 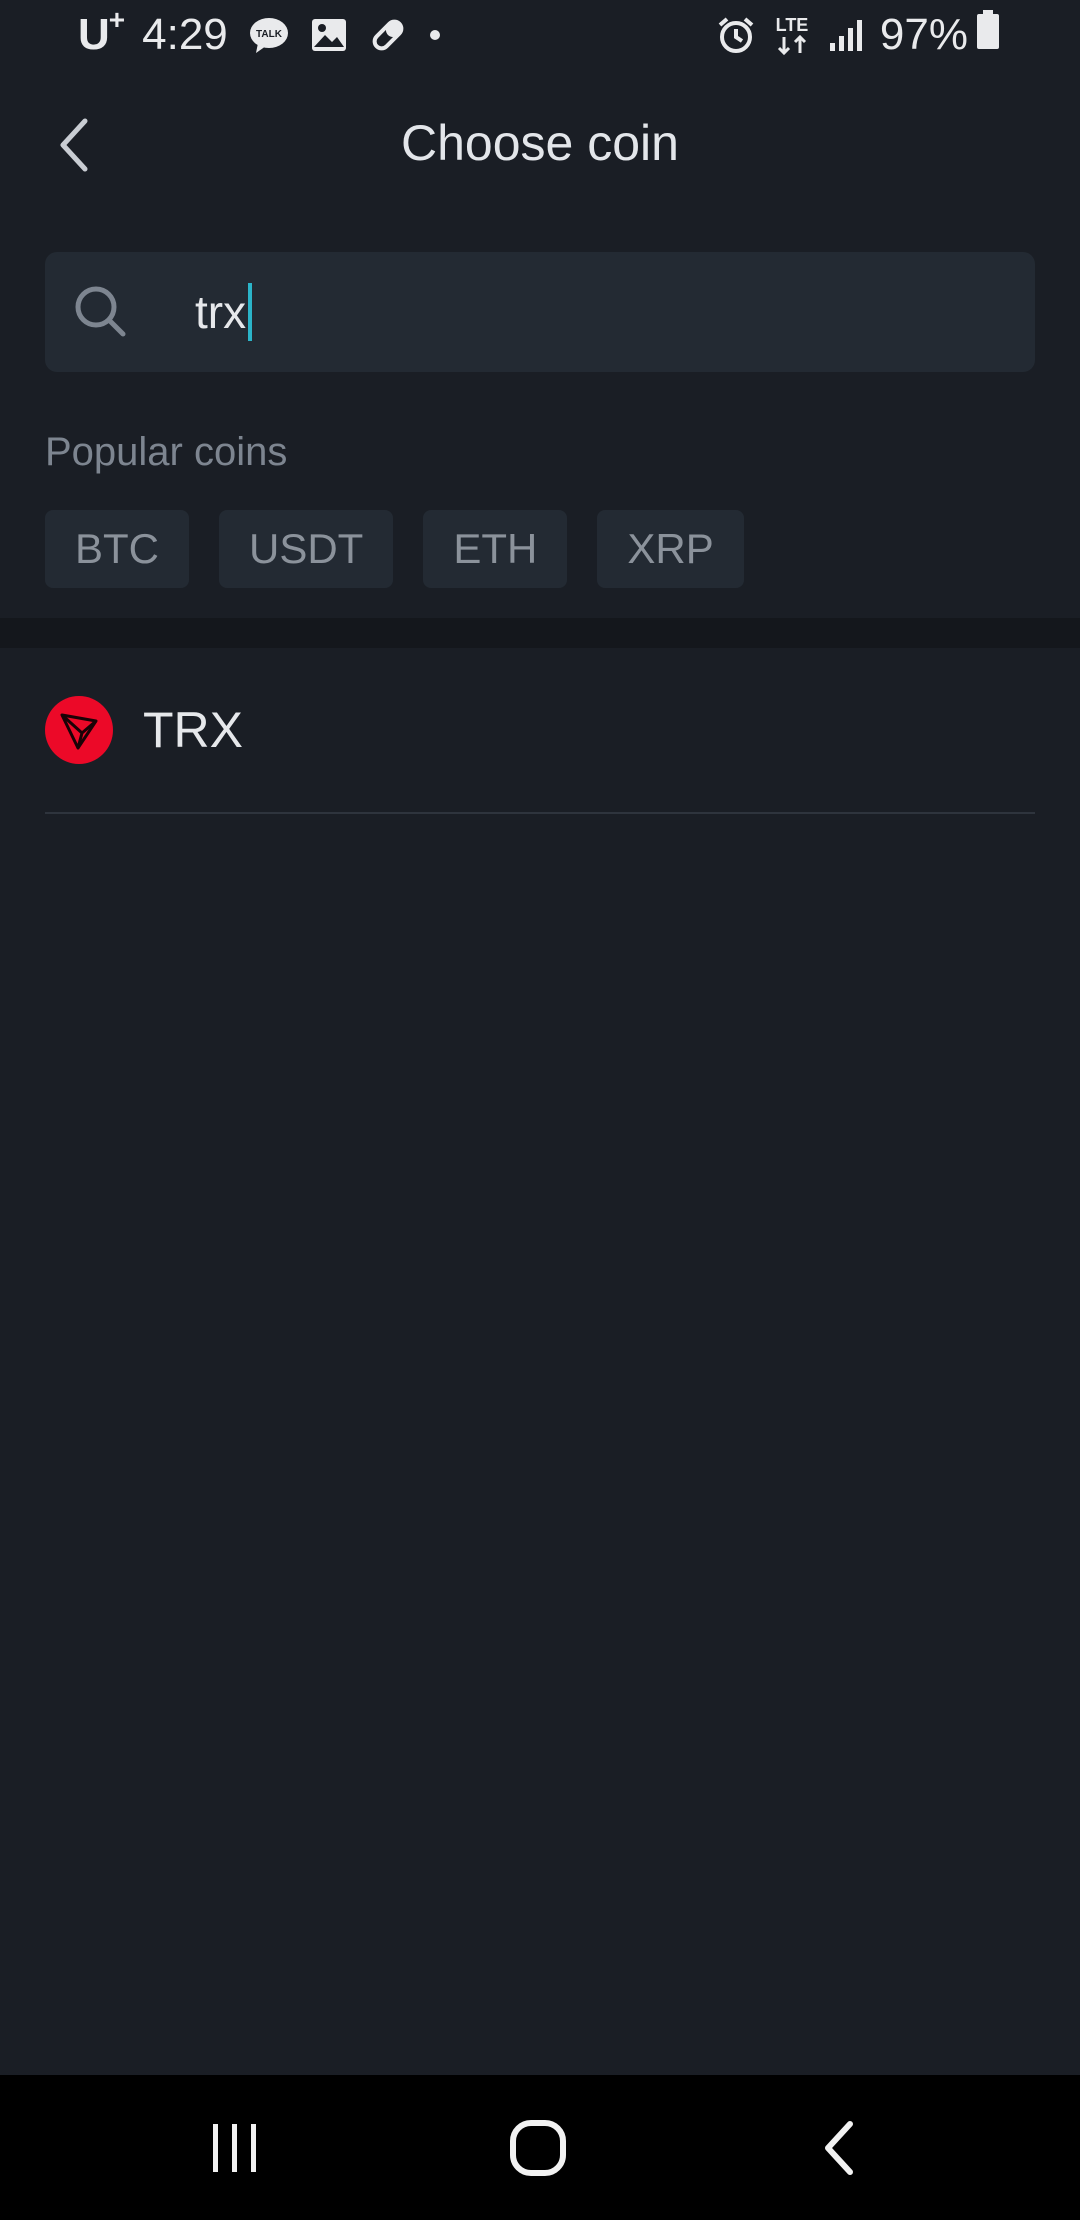 I want to click on chip-usdt: USDT, so click(x=306, y=549).